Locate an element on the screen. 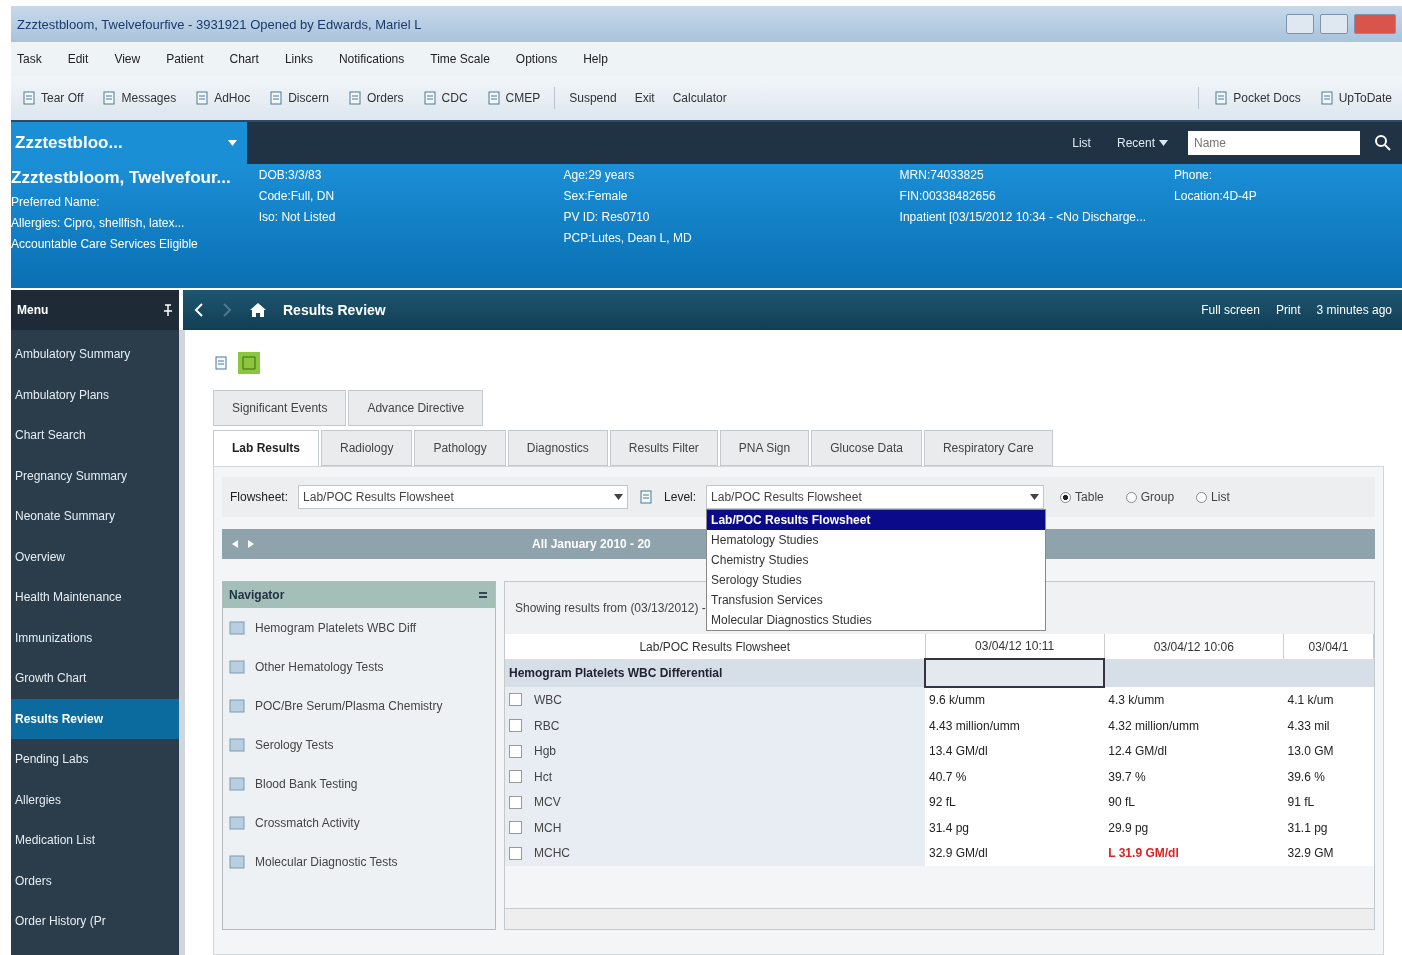 The width and height of the screenshot is (1402, 955). home-icon is located at coordinates (258, 310).